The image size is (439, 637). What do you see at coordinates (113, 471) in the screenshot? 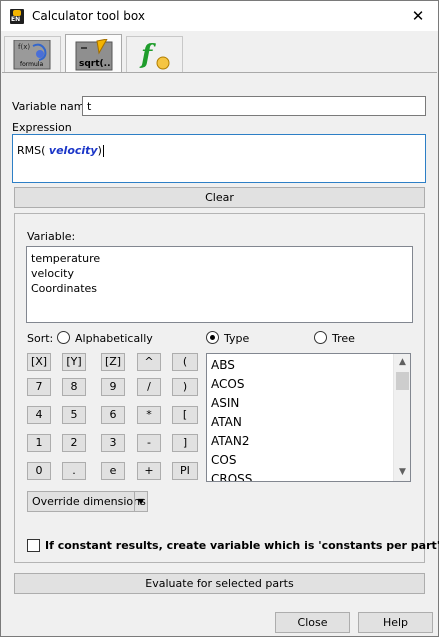
I see `keypad-button: e` at bounding box center [113, 471].